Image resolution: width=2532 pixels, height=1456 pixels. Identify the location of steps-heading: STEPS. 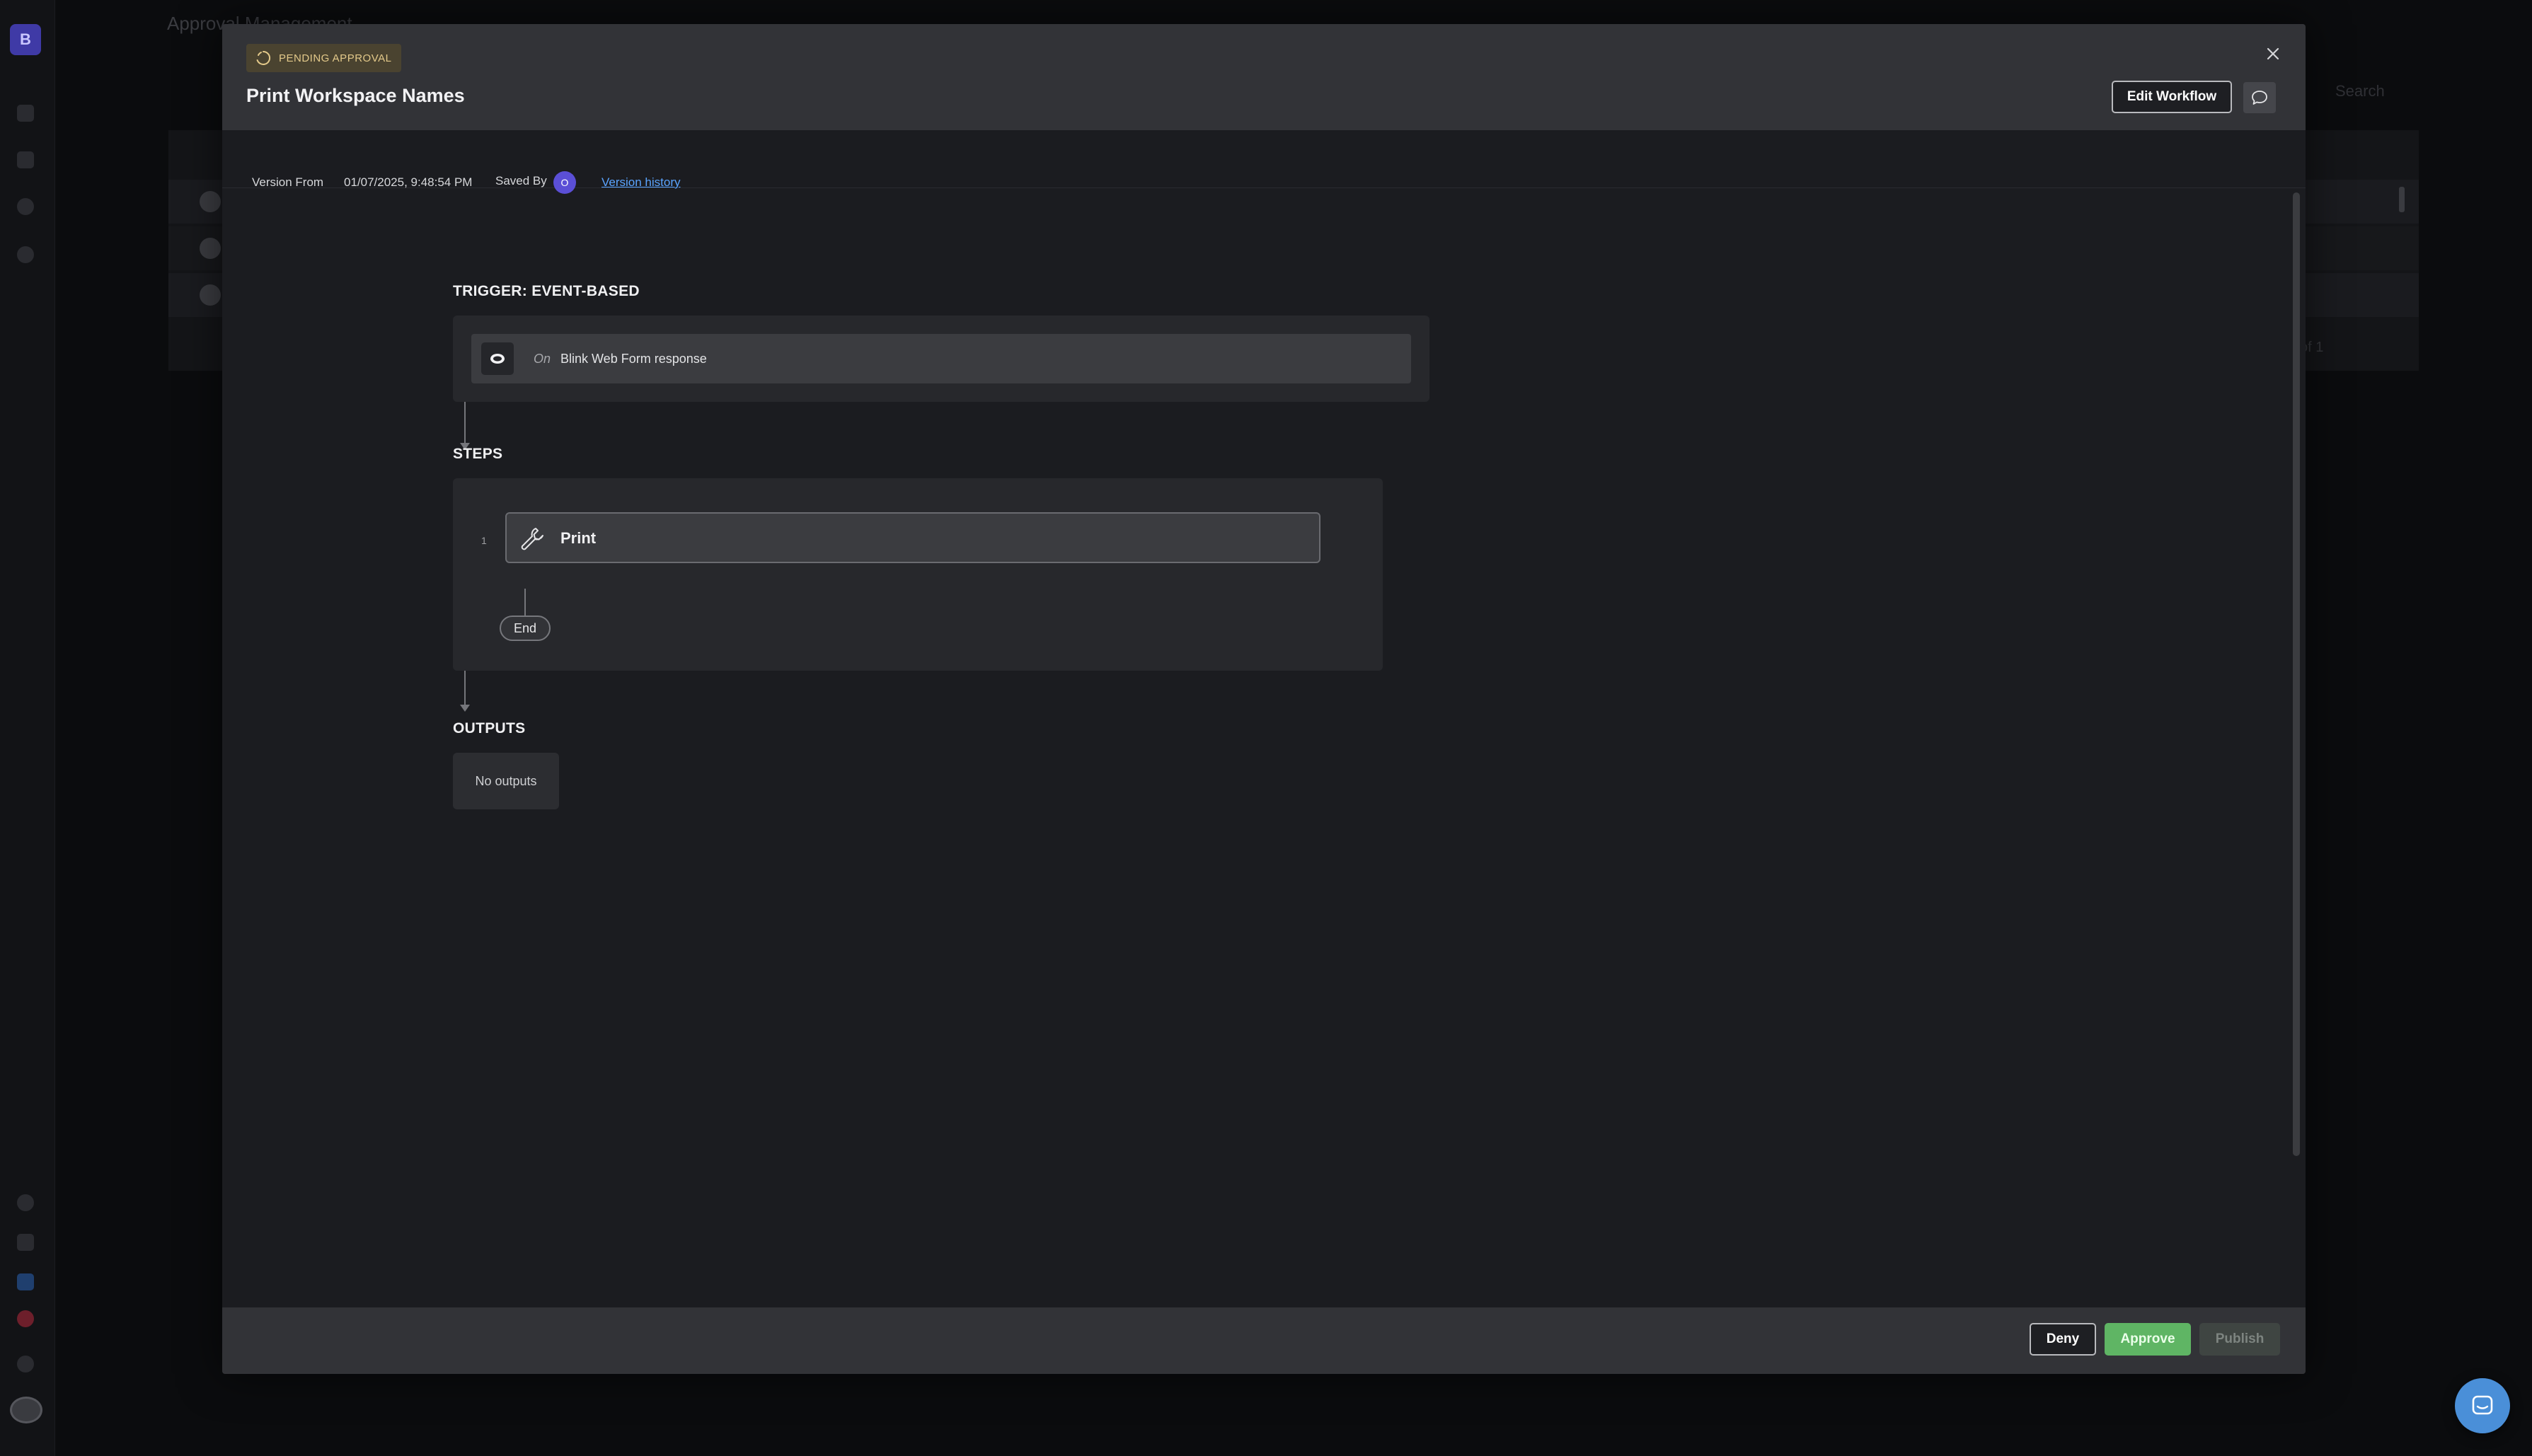
(478, 454).